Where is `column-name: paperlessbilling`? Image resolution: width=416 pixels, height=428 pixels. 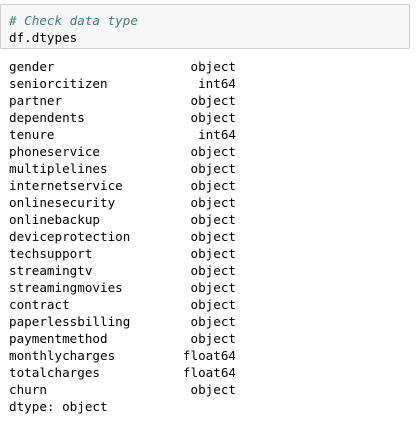 column-name: paperlessbilling is located at coordinates (70, 321).